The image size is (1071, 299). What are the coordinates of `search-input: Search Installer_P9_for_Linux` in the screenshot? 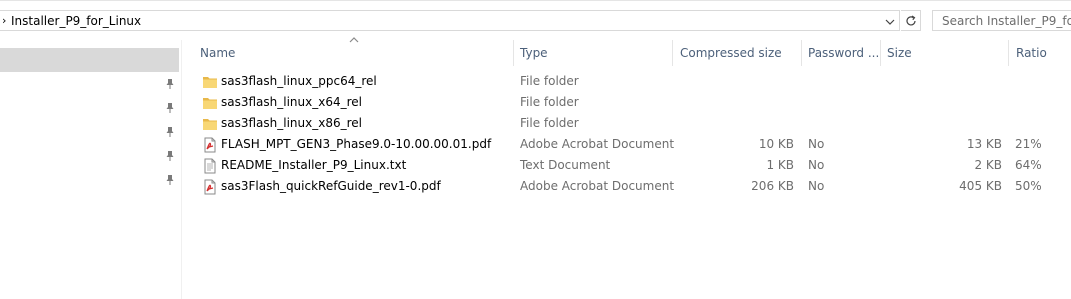 It's located at (1006, 21).